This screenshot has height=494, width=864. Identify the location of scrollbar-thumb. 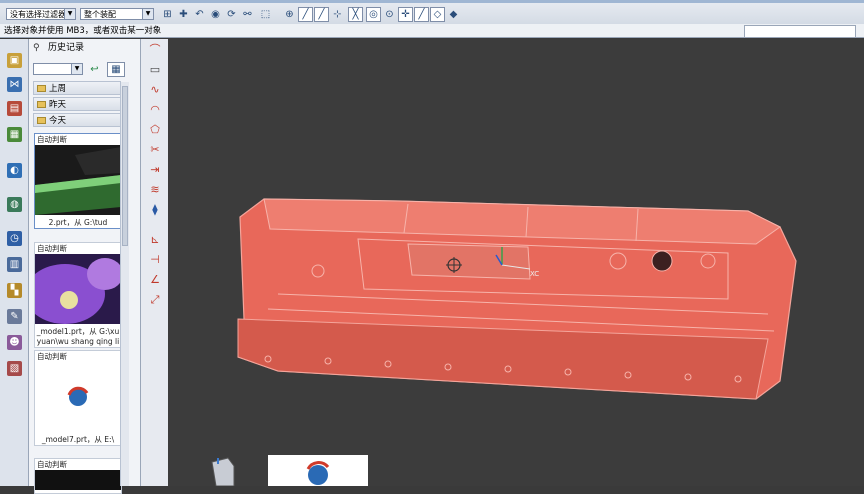
(125, 166).